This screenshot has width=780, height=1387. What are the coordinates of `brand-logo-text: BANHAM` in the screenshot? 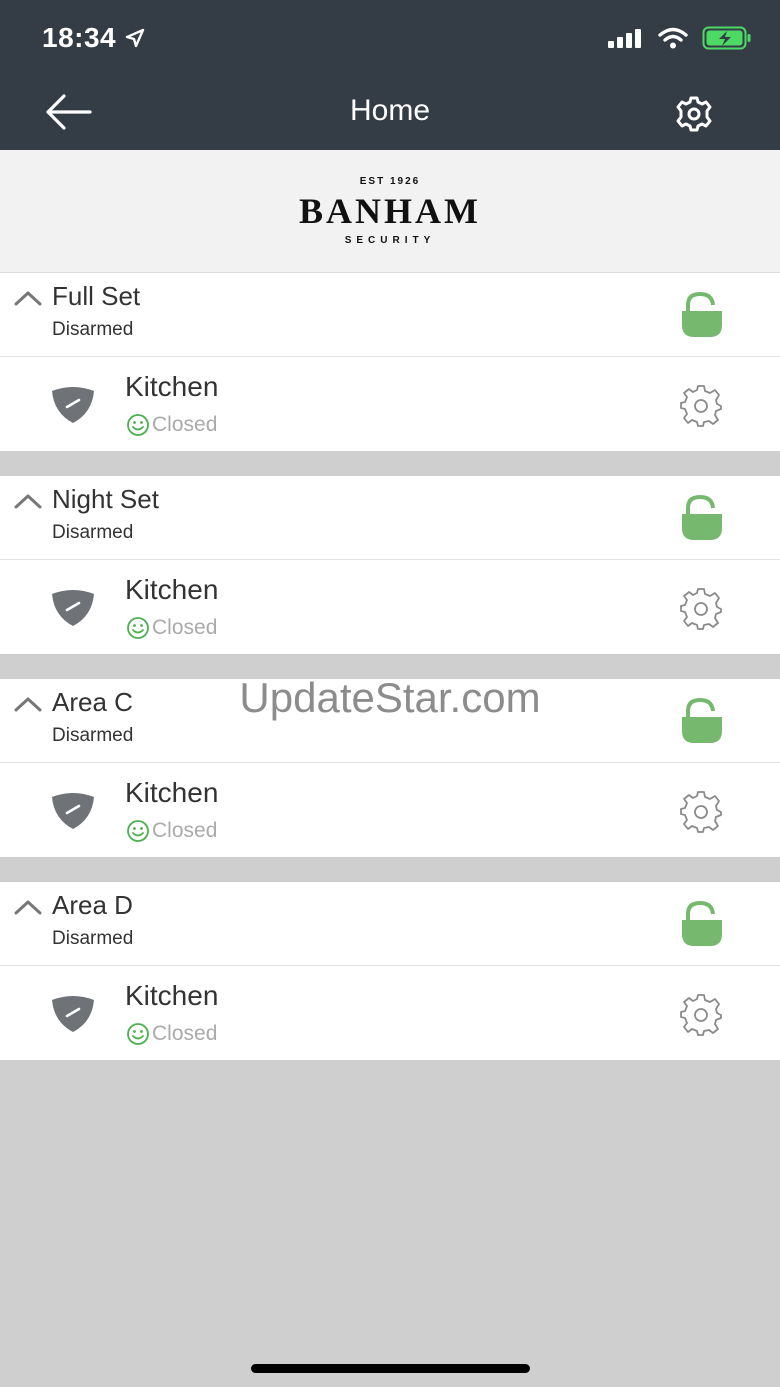 It's located at (390, 211).